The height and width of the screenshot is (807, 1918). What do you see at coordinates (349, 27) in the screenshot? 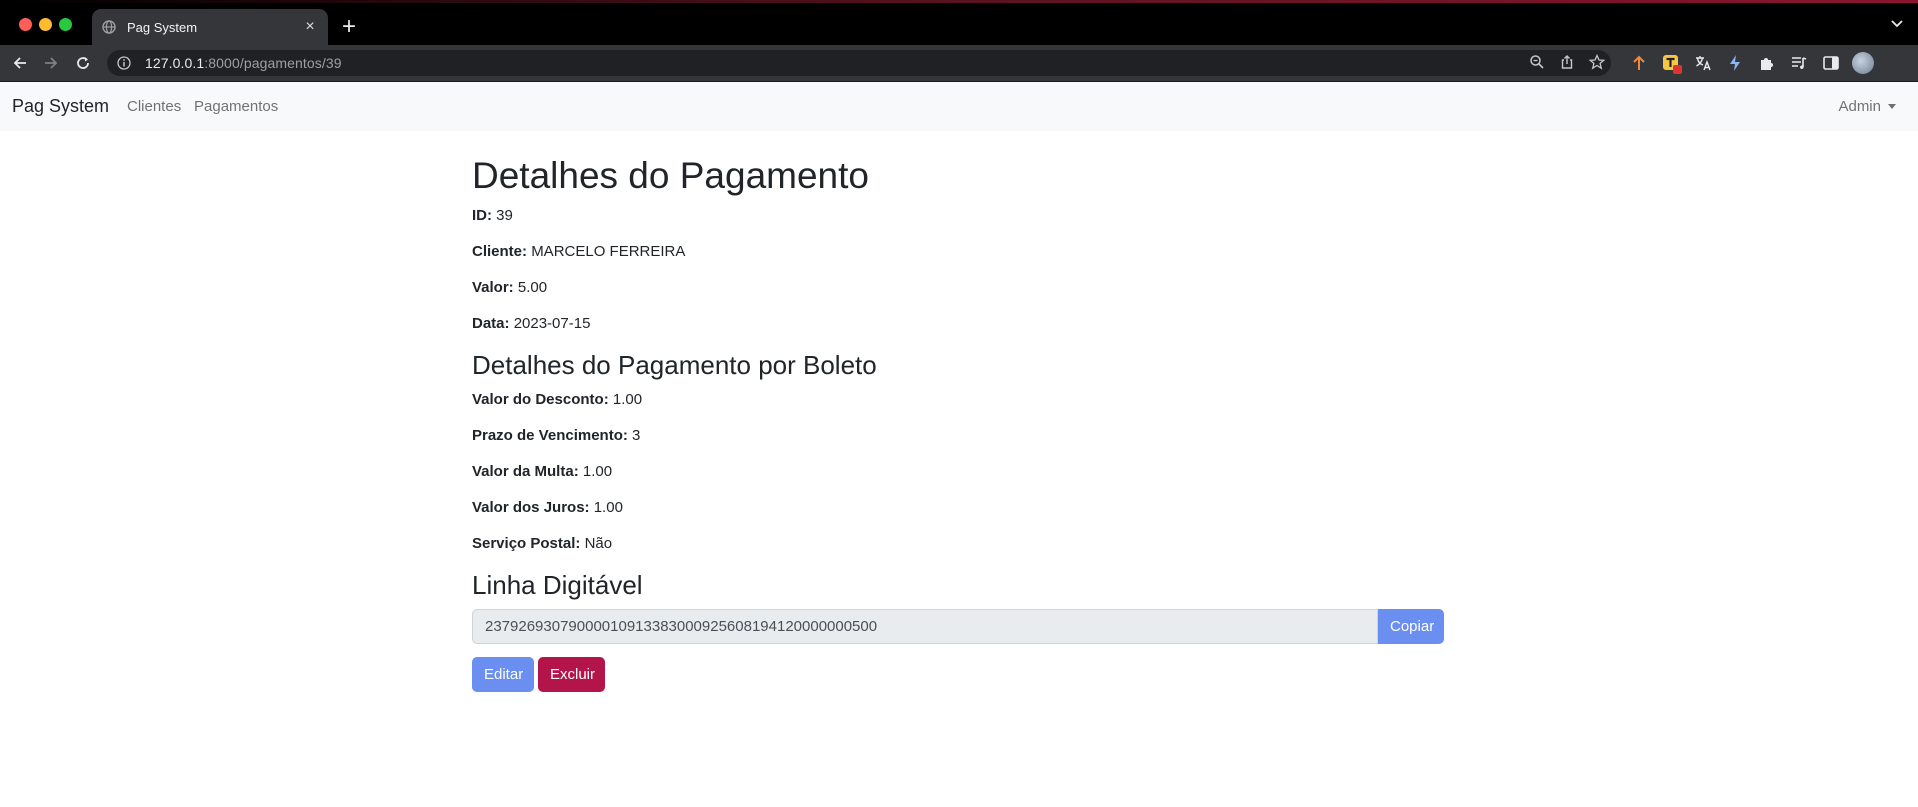
I see `new-tab-button: +` at bounding box center [349, 27].